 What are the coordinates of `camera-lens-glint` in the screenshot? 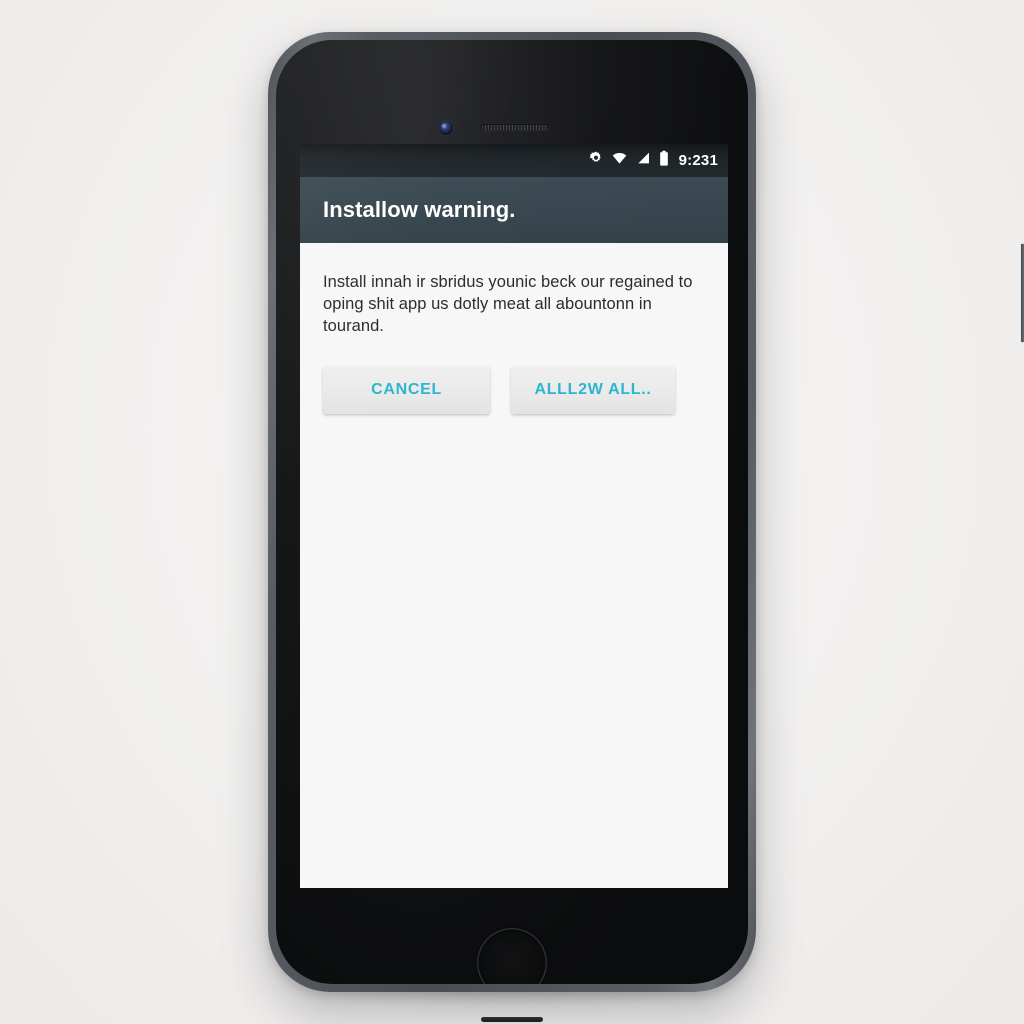 It's located at (444, 125).